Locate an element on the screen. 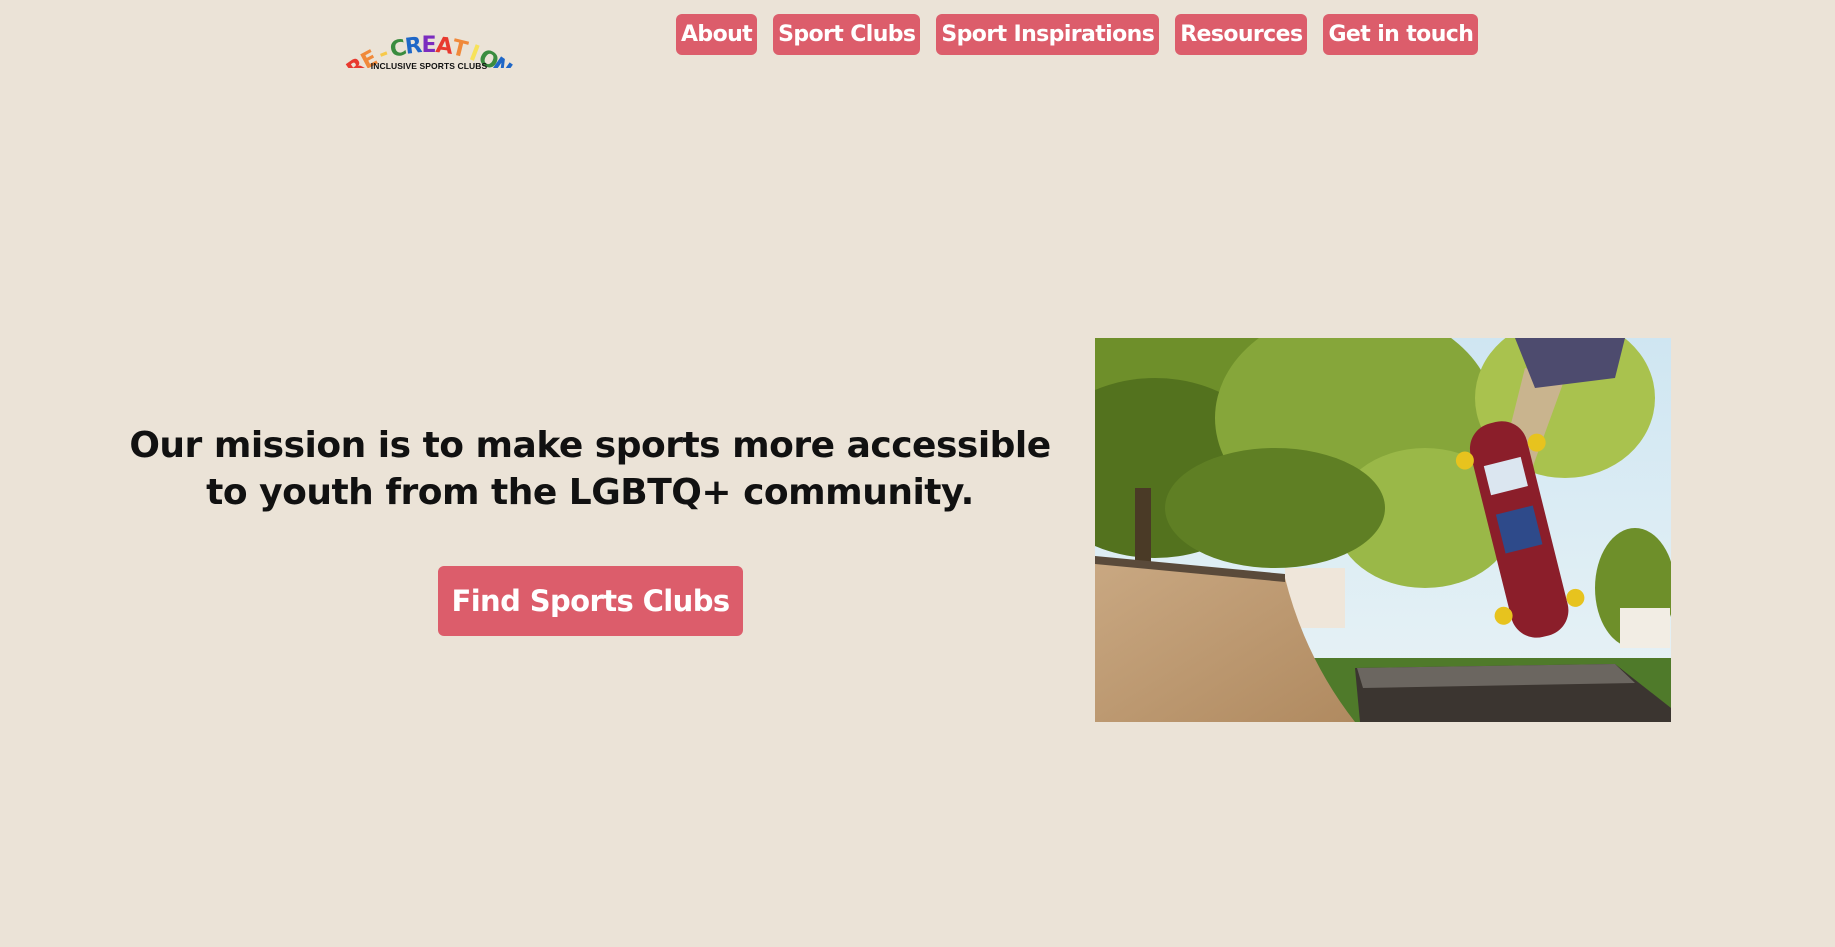  nav-sport-inspirations: Sport Inspirations is located at coordinates (1048, 34).